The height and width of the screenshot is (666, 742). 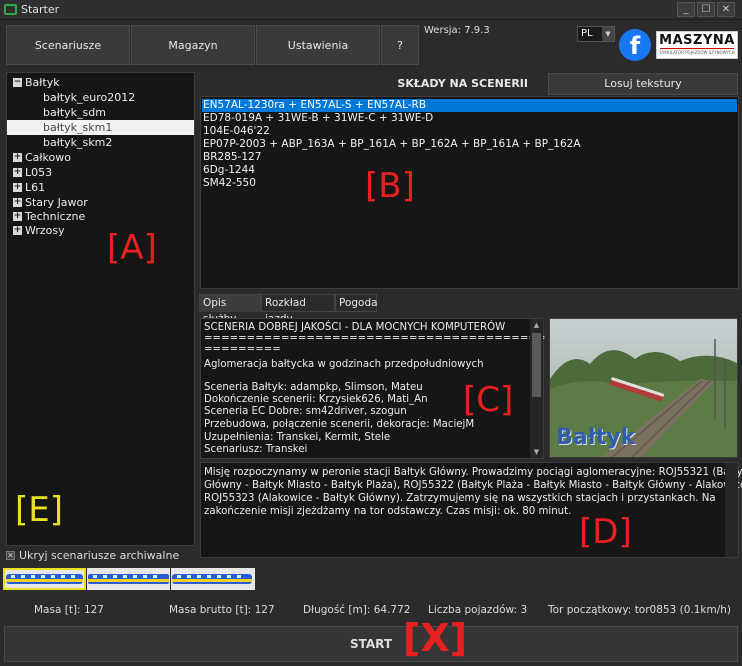 I want to click on tab-timetable: Rozkład jazdy, so click(x=298, y=309).